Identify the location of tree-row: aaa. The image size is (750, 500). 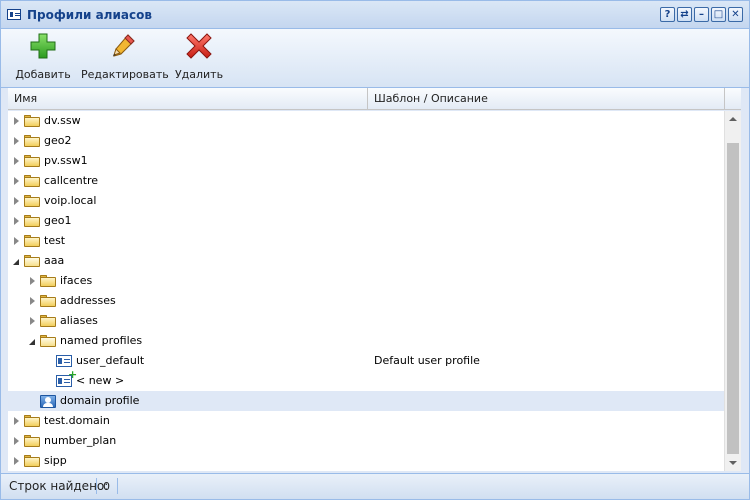
(366, 261).